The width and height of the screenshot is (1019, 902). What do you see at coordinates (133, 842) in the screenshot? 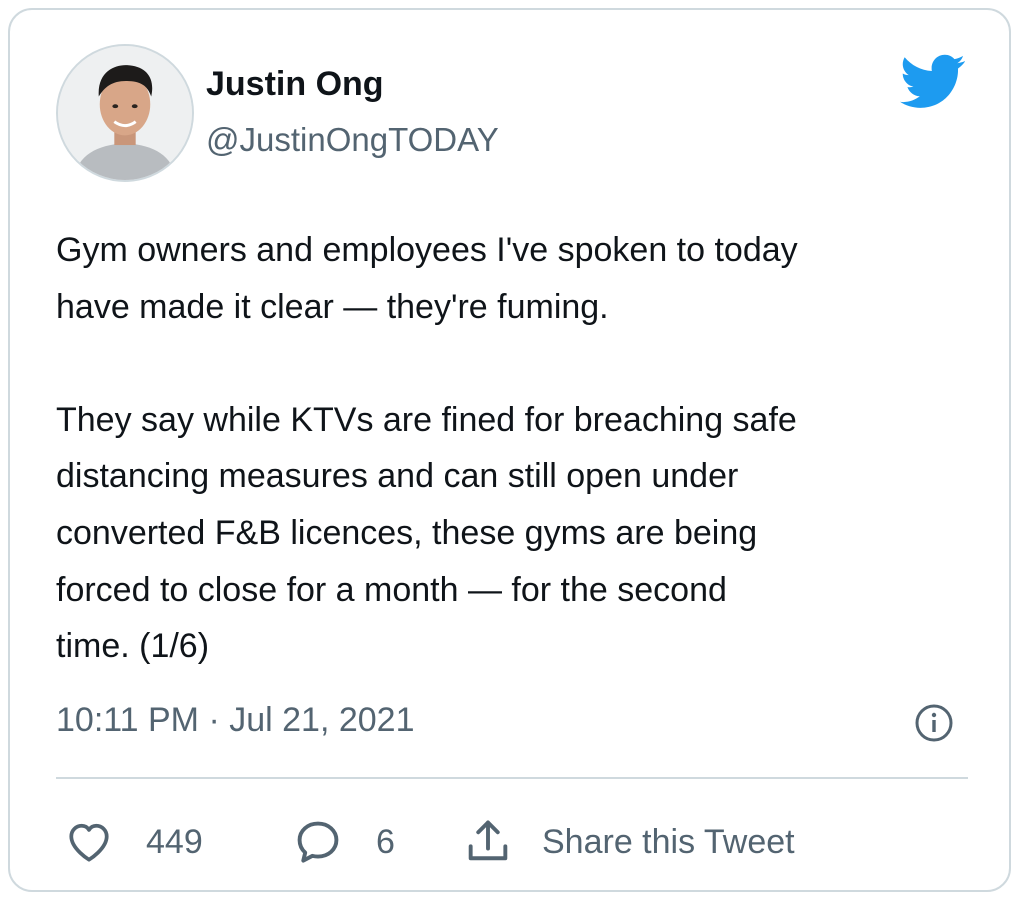
I see `like-button: 449` at bounding box center [133, 842].